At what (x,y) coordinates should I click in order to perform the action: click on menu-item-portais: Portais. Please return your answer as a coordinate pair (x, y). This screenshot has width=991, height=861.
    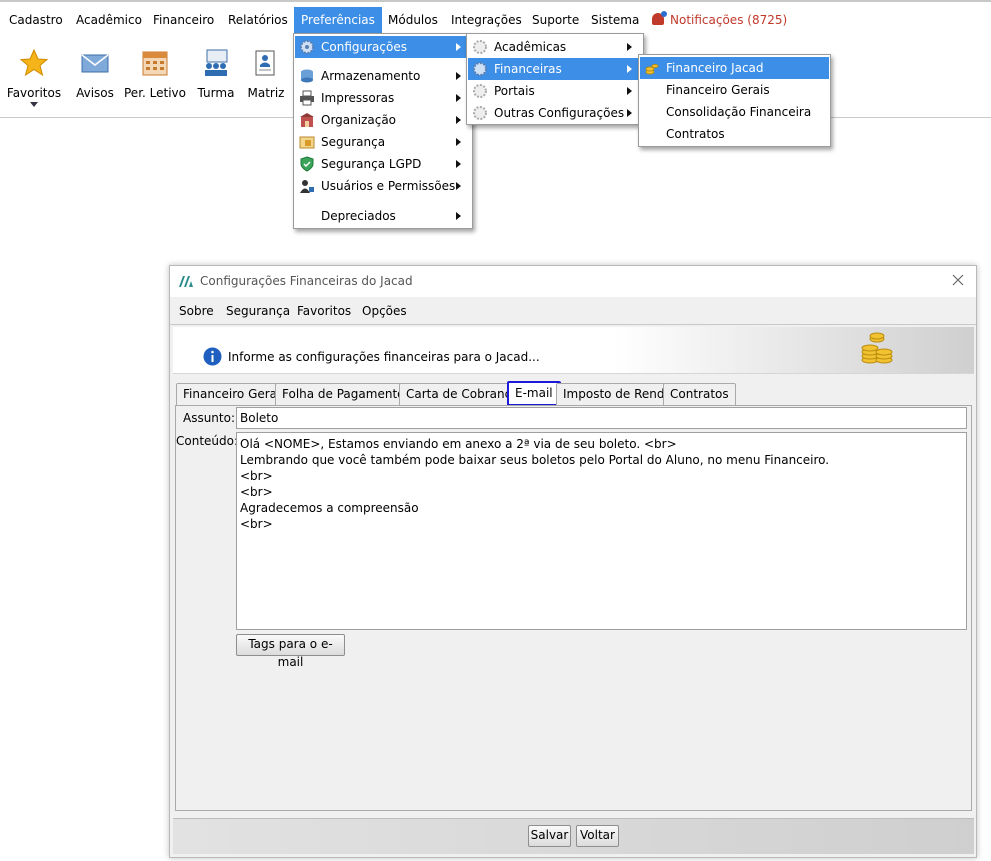
    Looking at the image, I should click on (555, 91).